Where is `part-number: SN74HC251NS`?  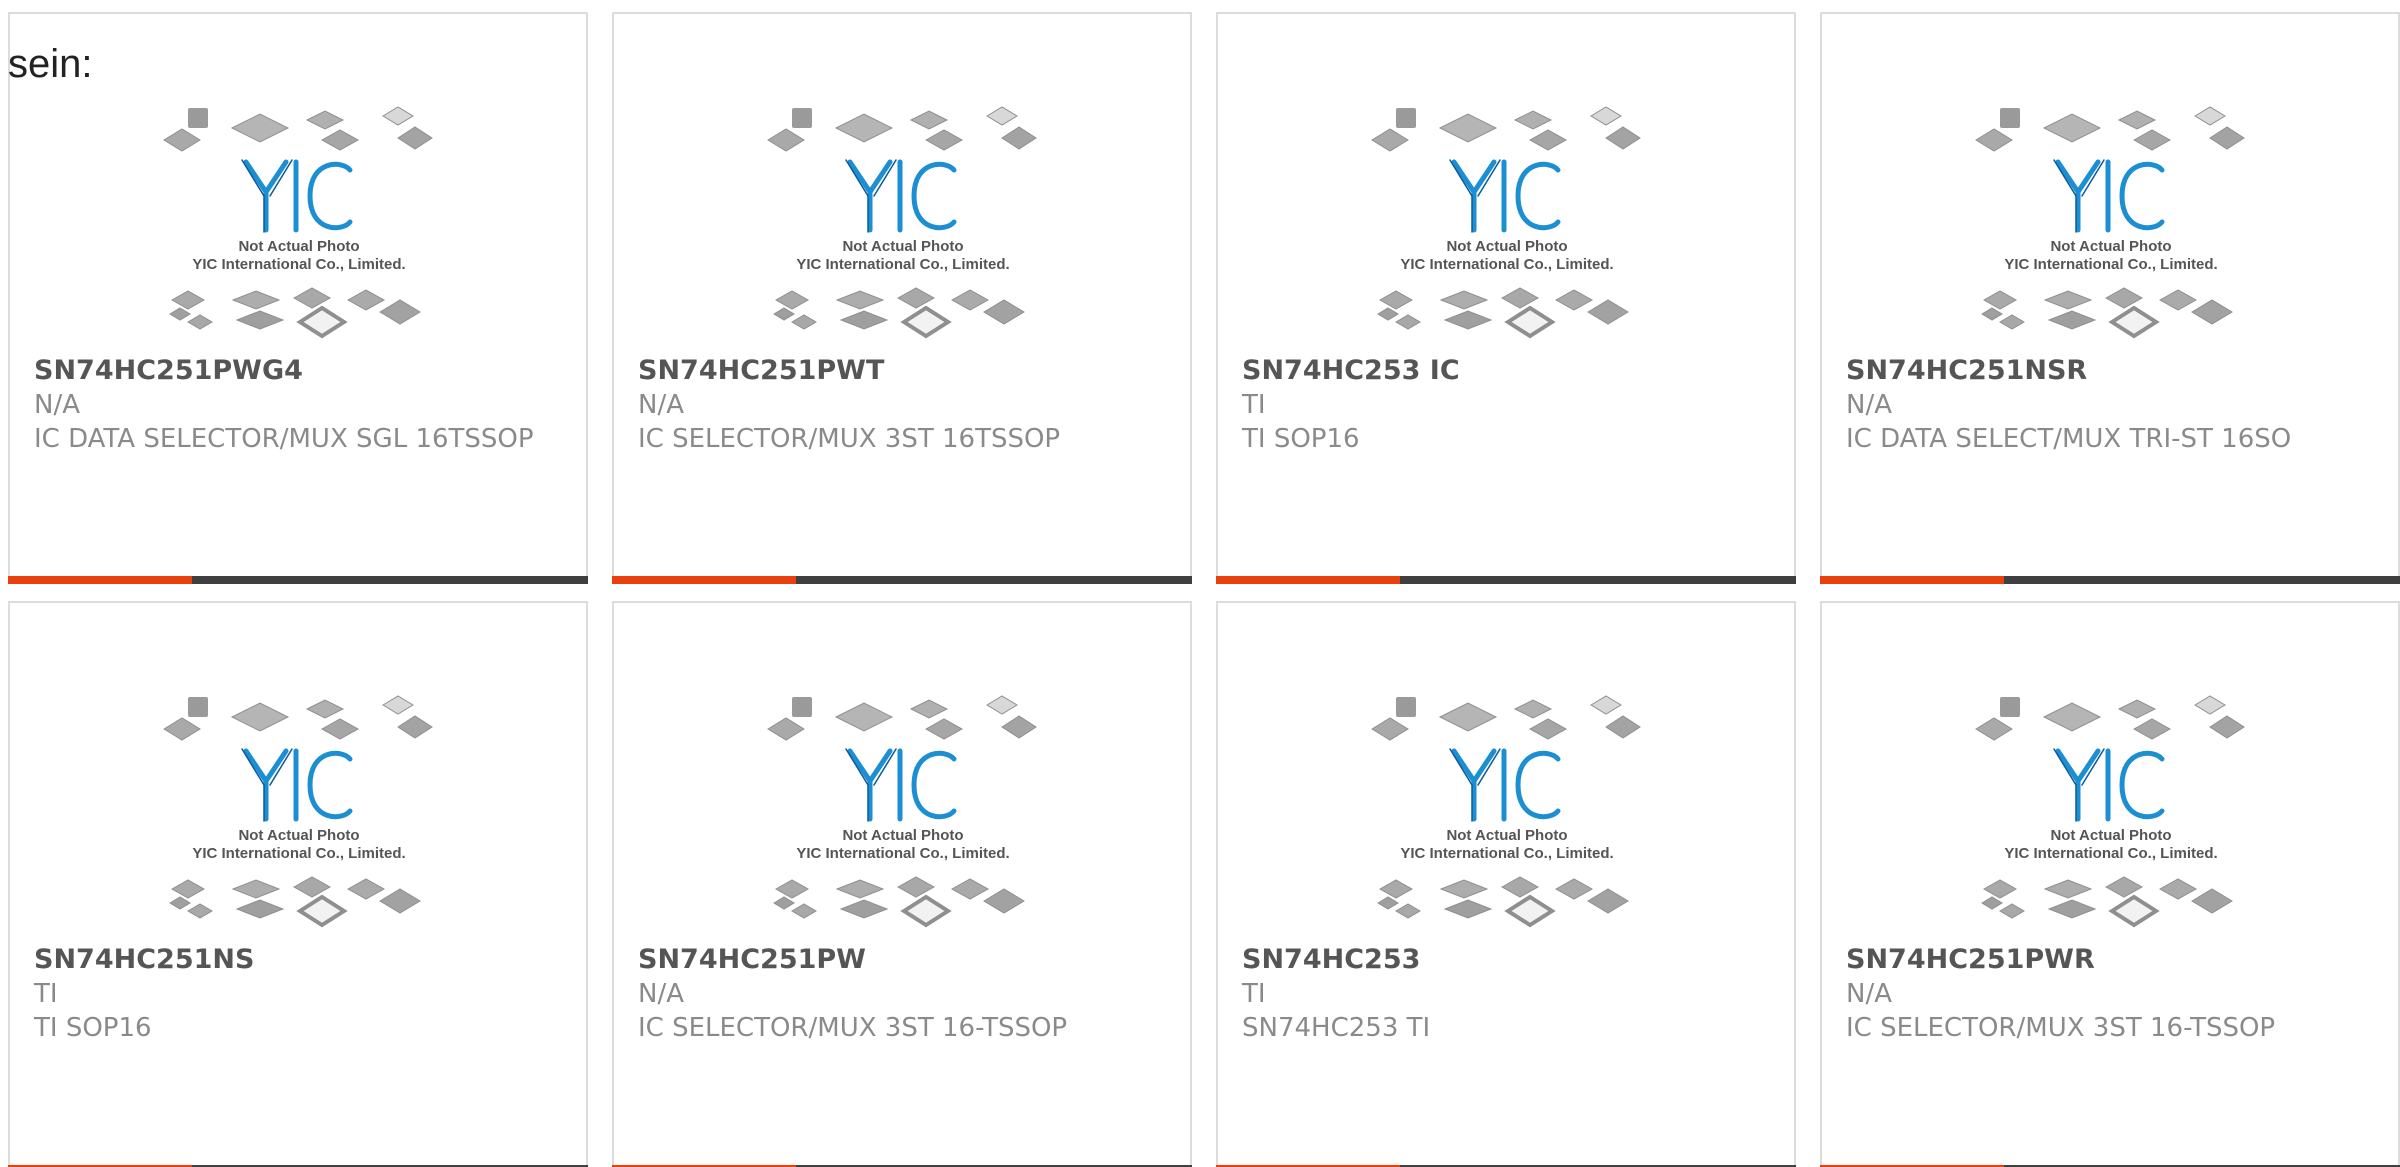
part-number: SN74HC251NS is located at coordinates (294, 960).